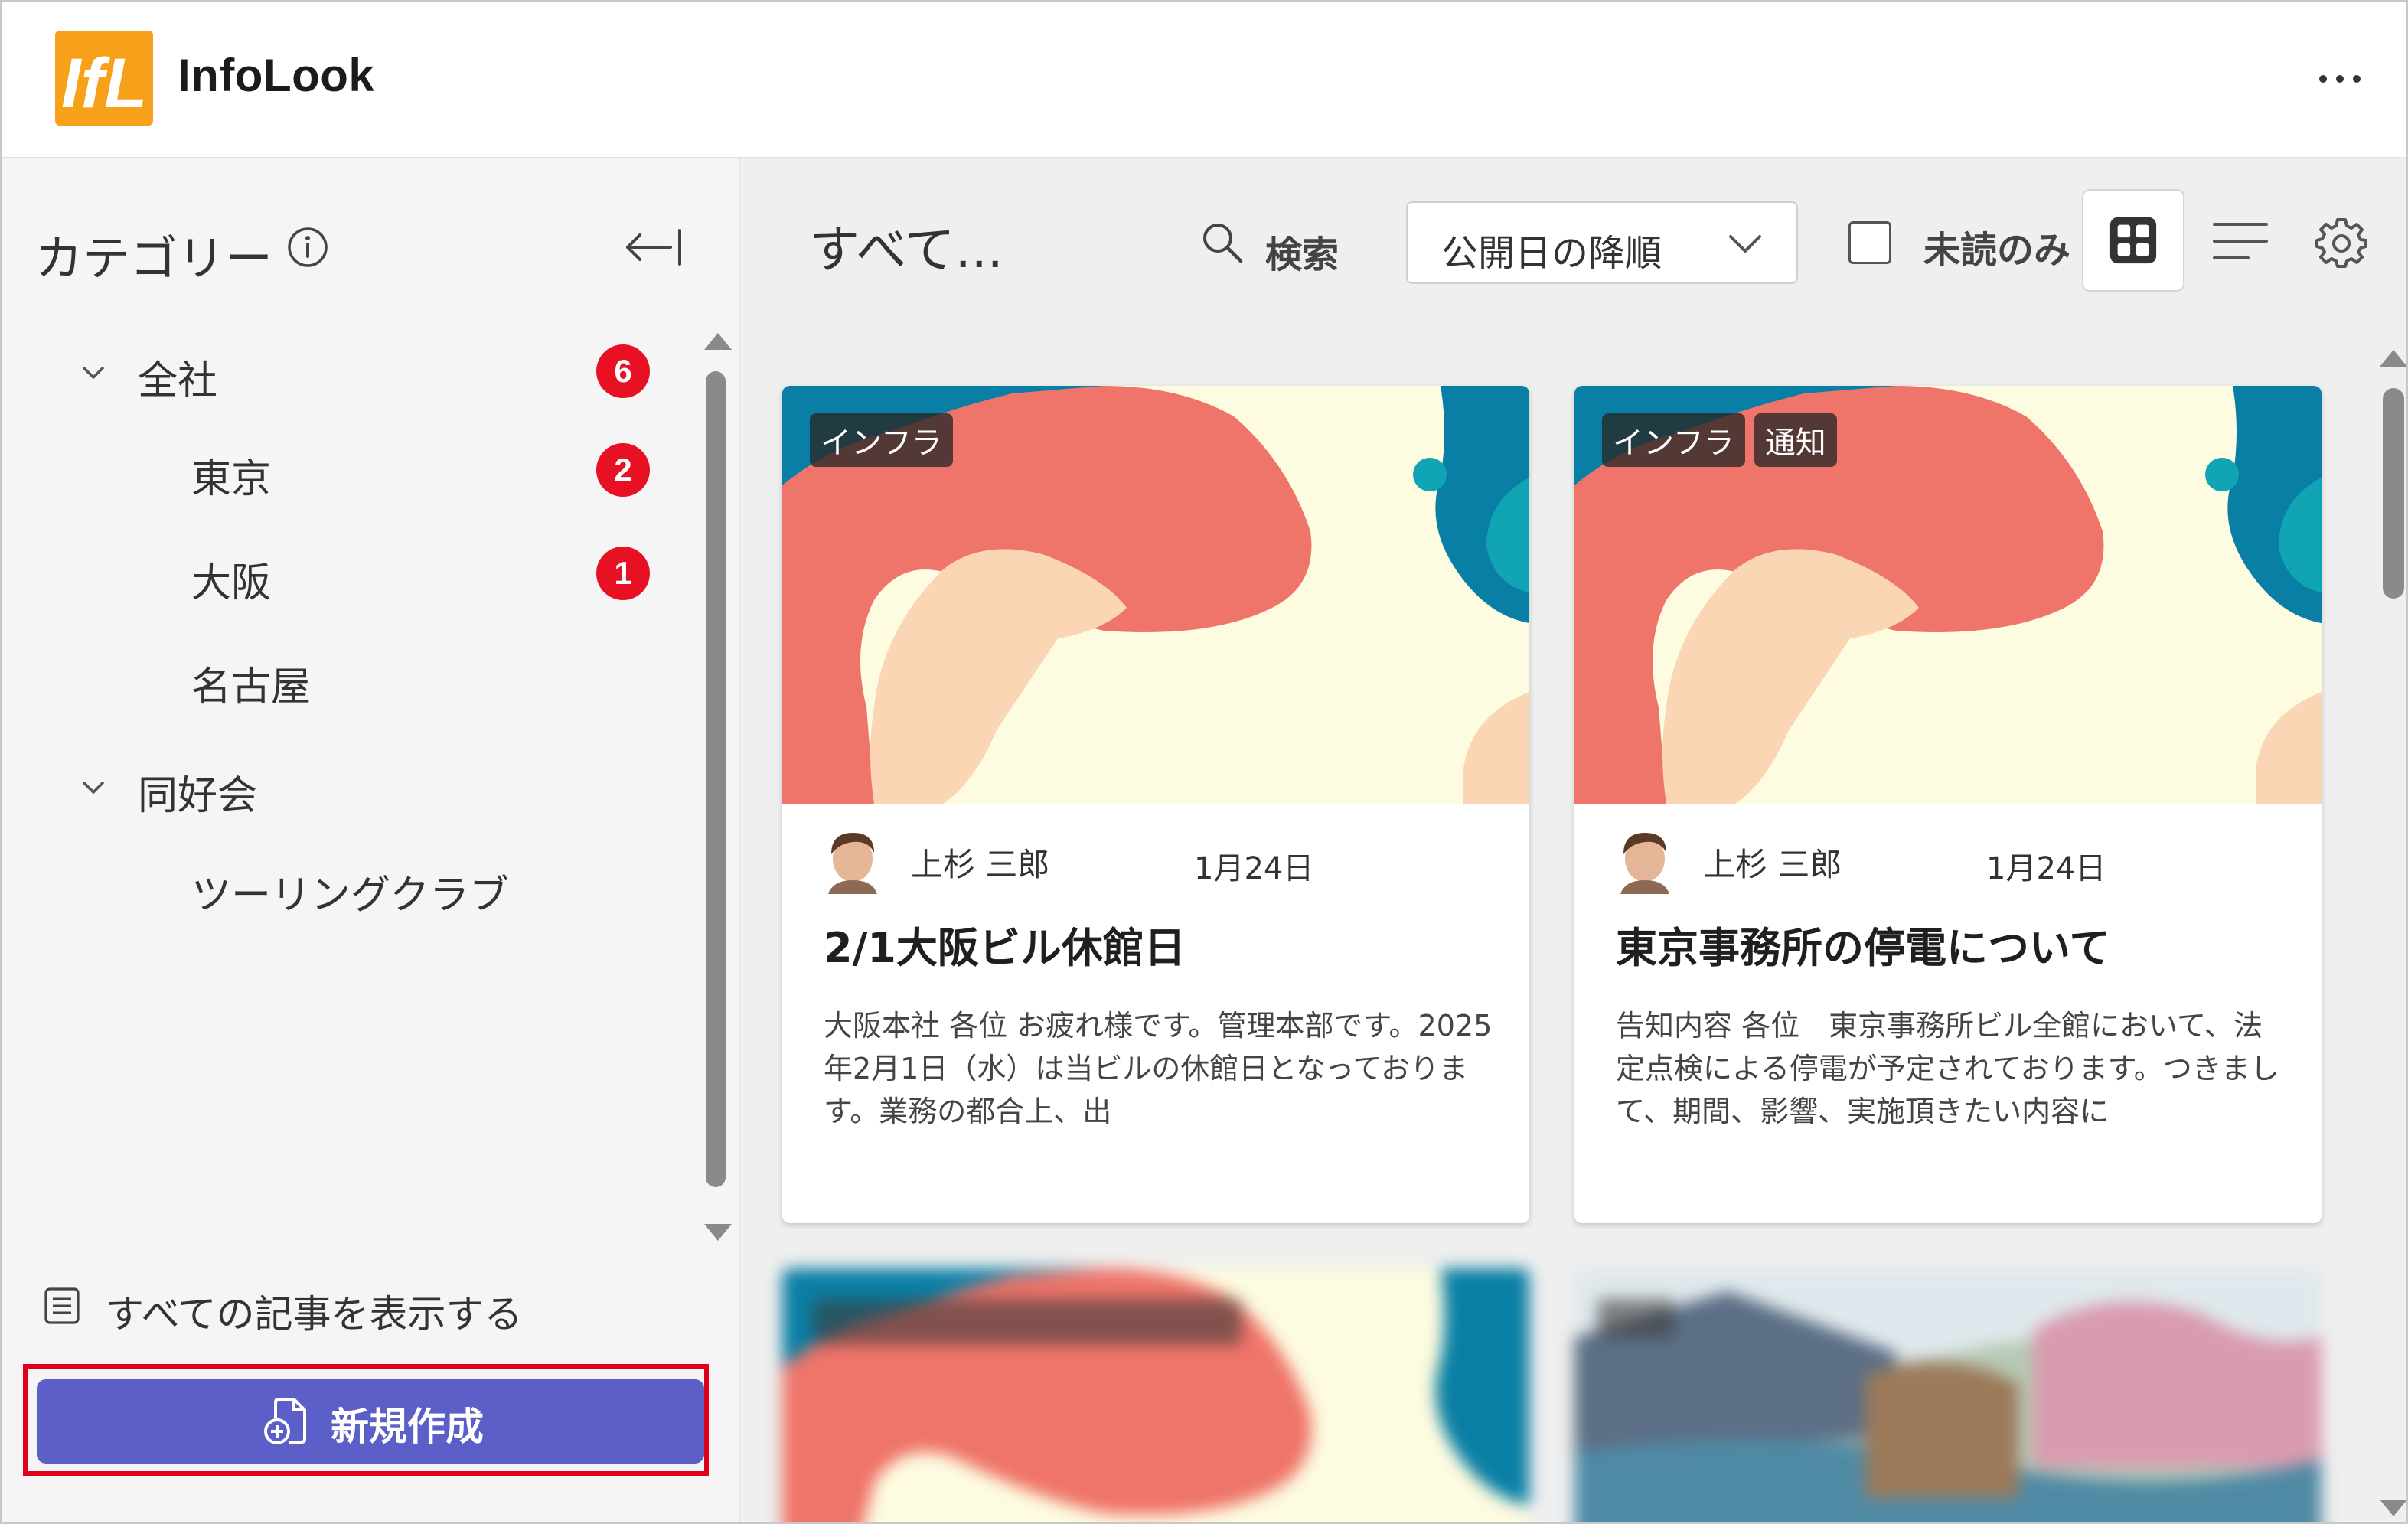  Describe the element at coordinates (2393, 493) in the screenshot. I see `main-scrollbar-thumb` at that location.